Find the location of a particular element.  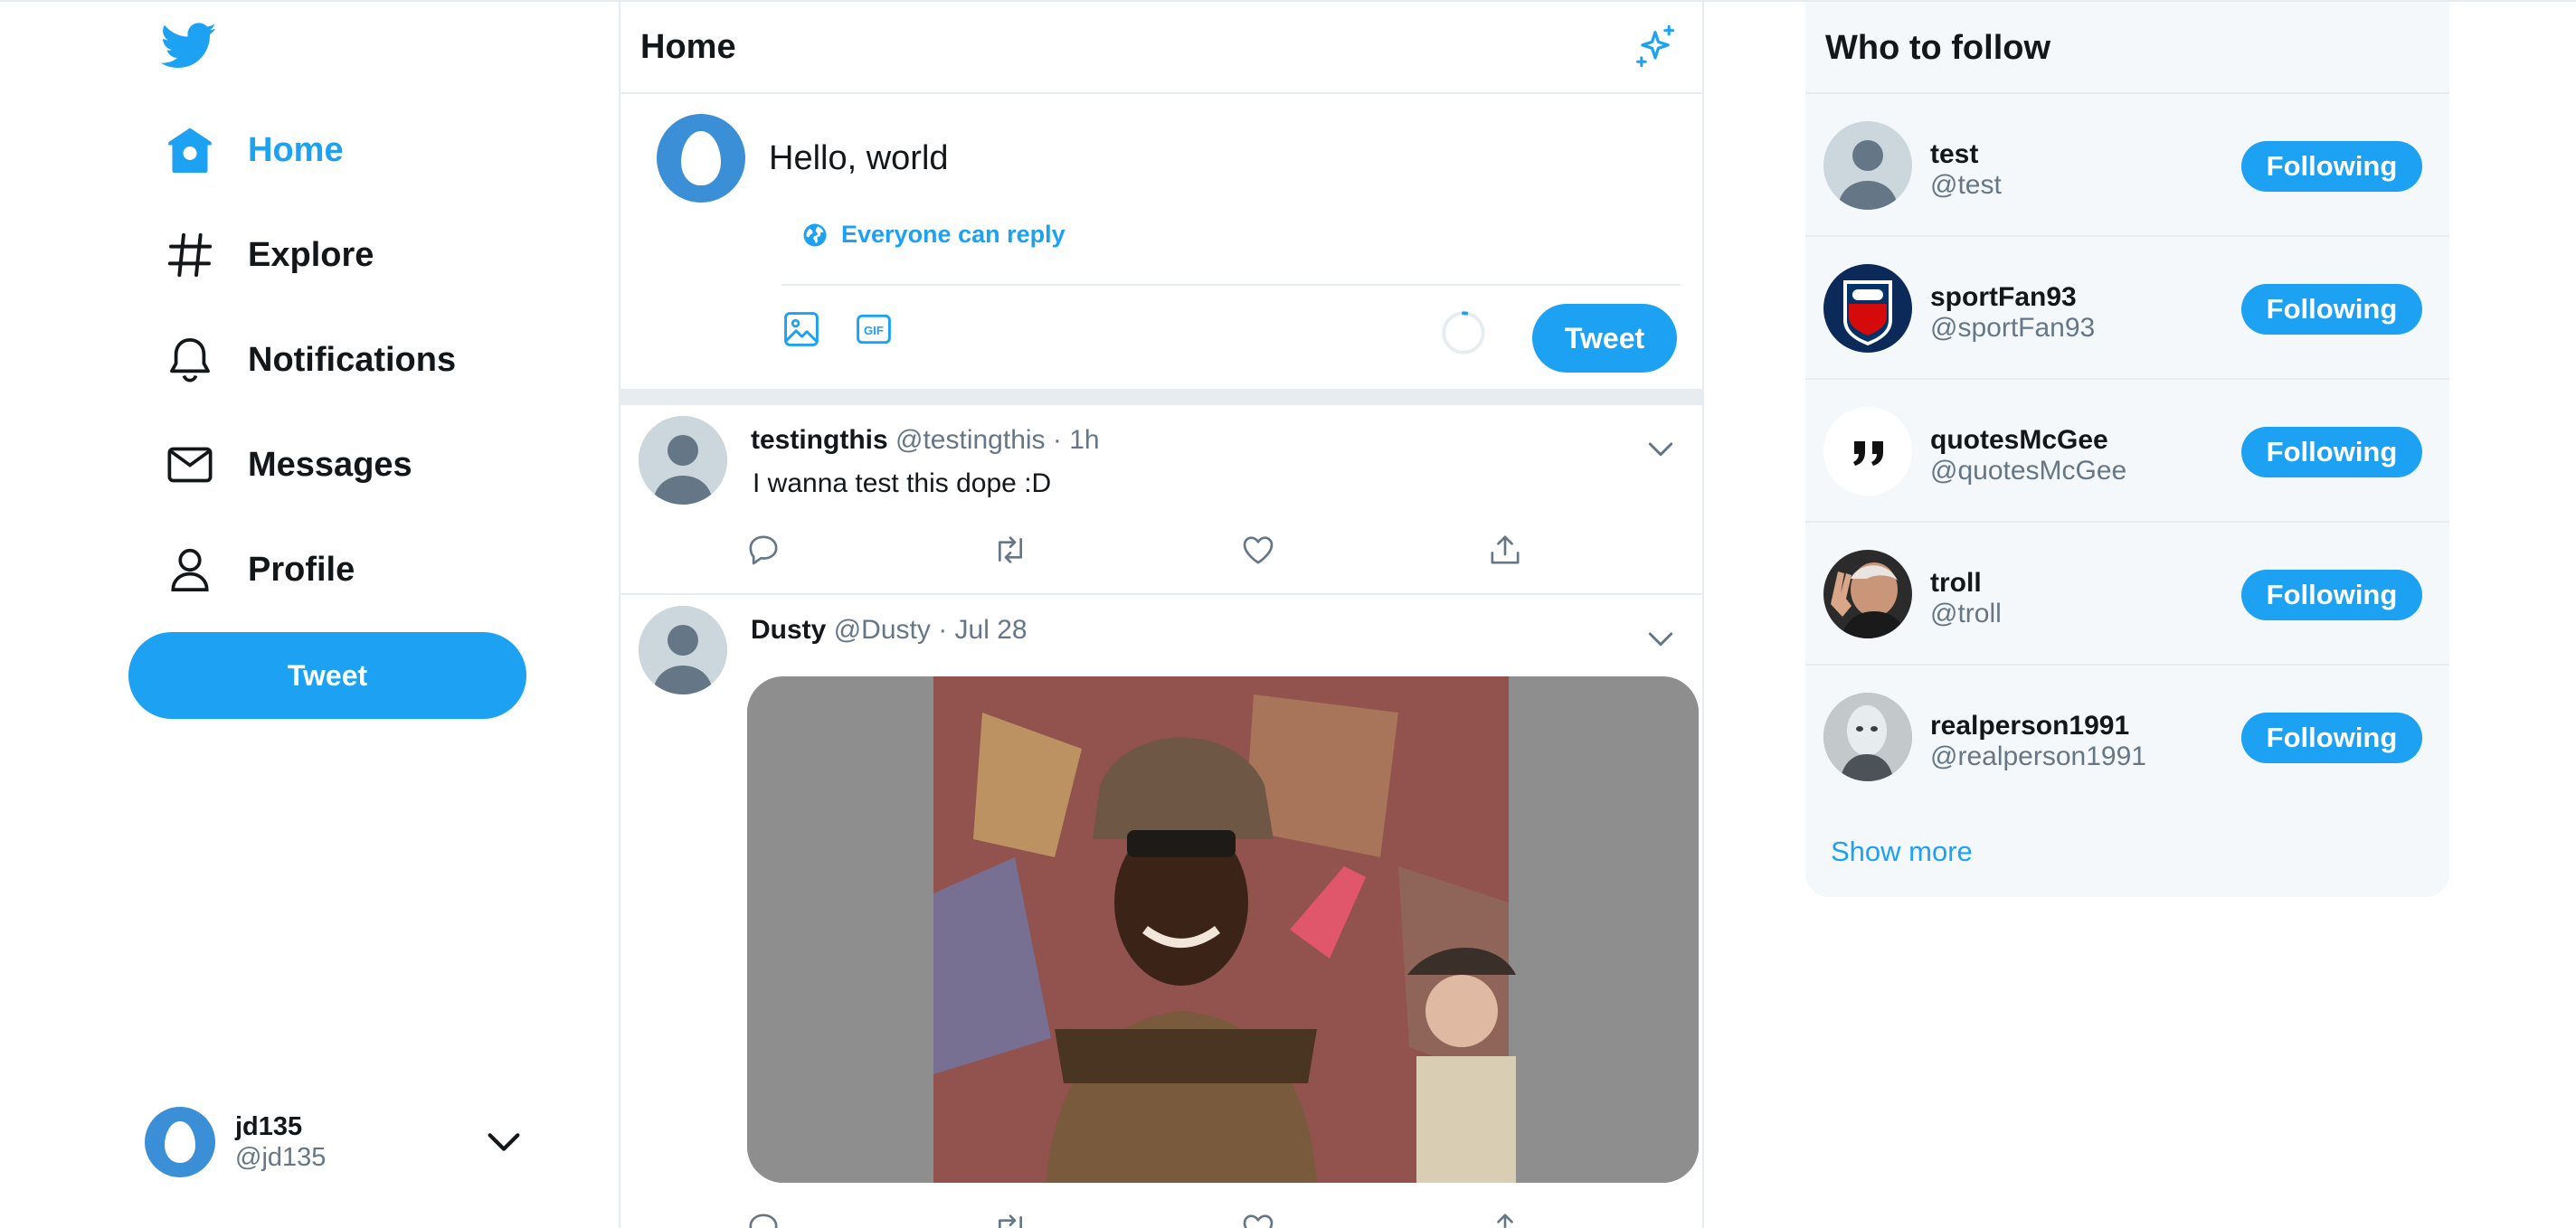

nav-item-label: Profile is located at coordinates (301, 569).